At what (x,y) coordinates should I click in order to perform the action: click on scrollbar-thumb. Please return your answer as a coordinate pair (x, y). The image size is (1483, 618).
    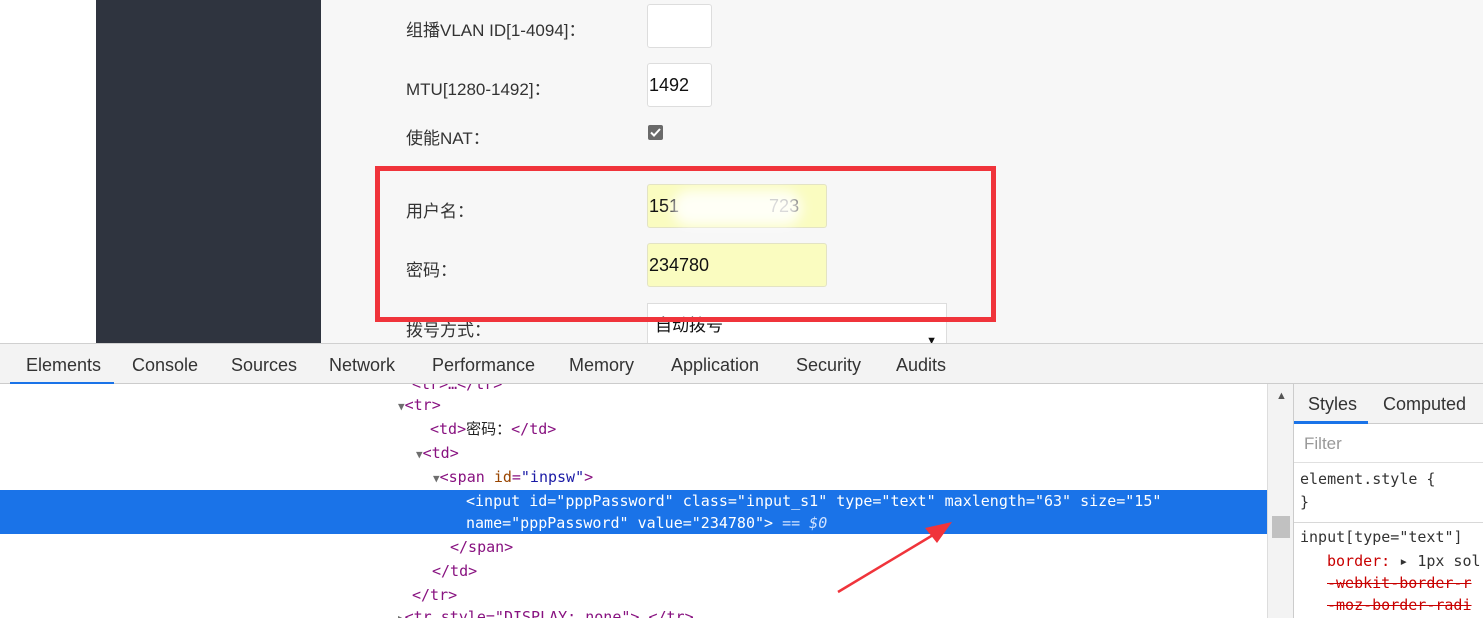
    Looking at the image, I should click on (1281, 527).